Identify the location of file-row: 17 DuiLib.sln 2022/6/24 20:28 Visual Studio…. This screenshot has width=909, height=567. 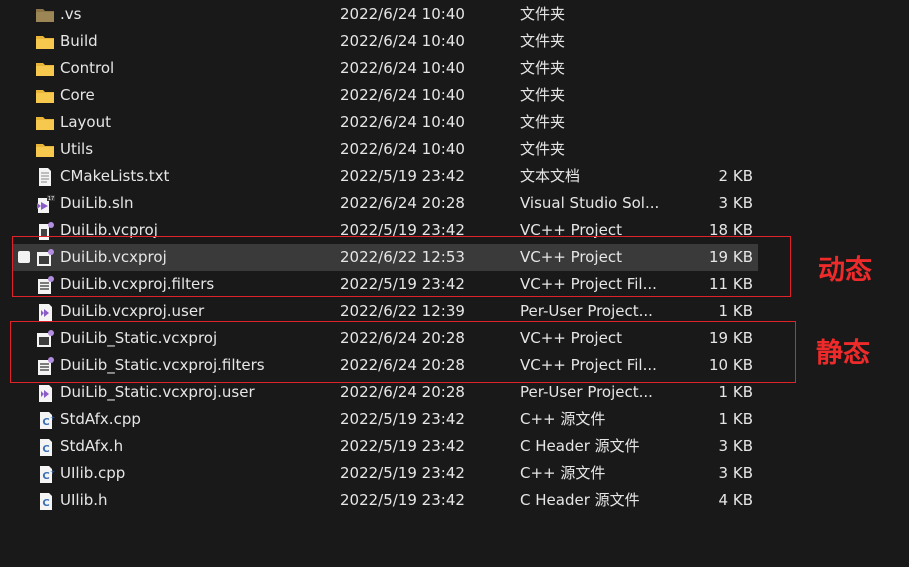
(385, 203).